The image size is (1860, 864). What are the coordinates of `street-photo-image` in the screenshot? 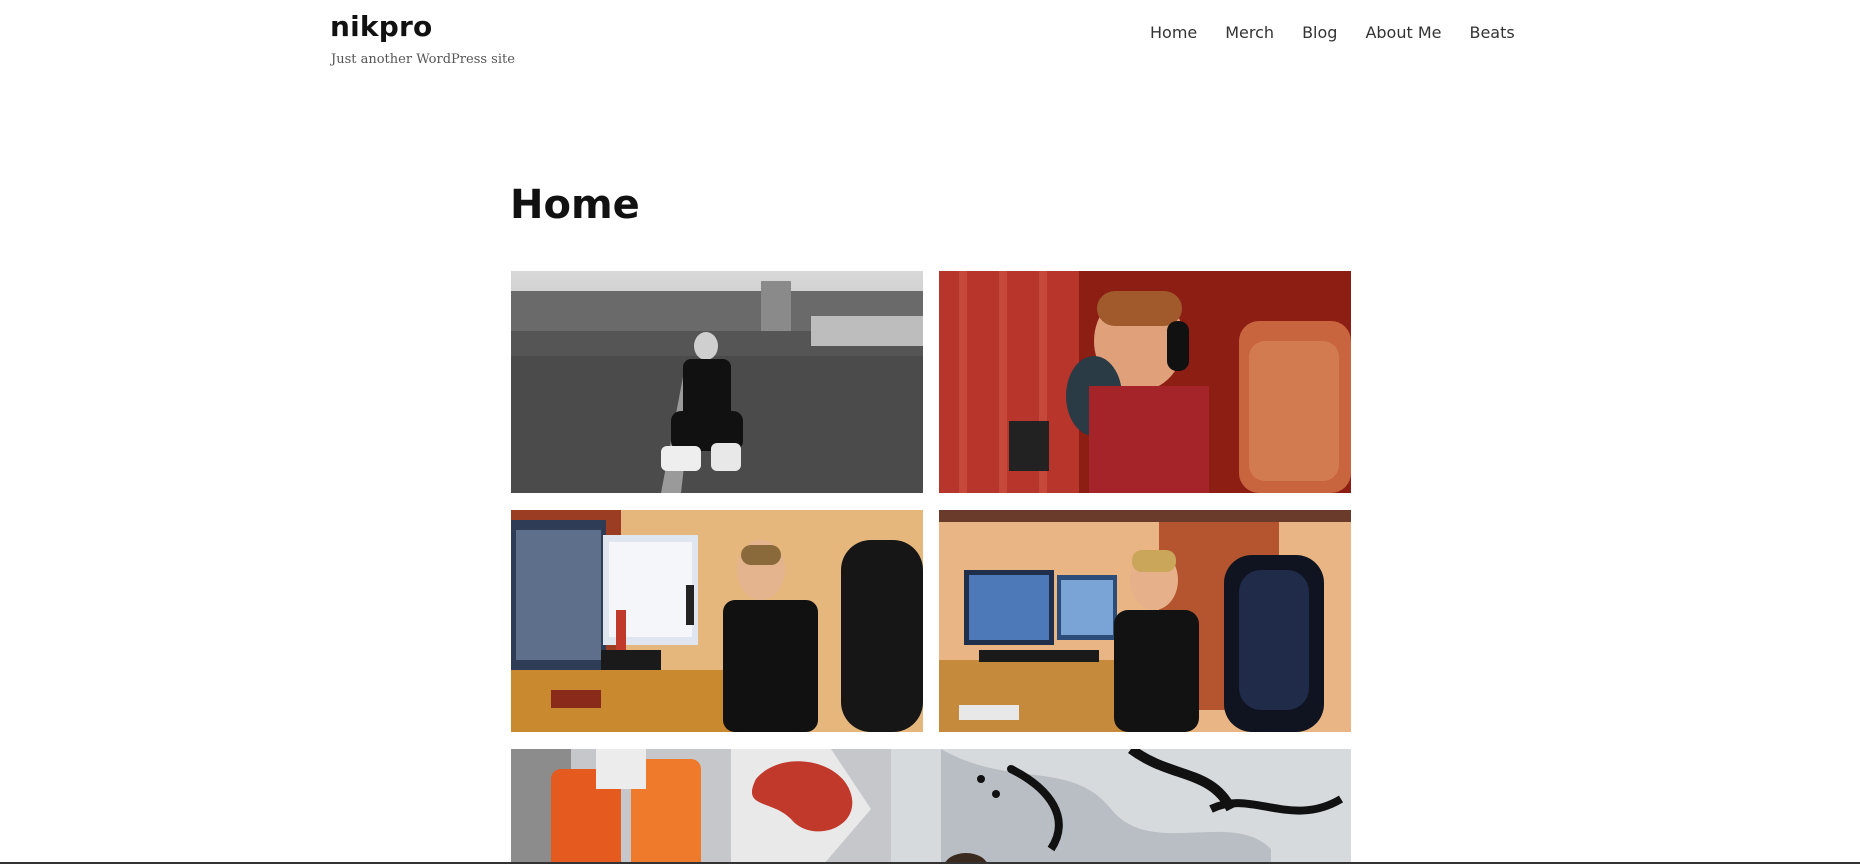 It's located at (717, 382).